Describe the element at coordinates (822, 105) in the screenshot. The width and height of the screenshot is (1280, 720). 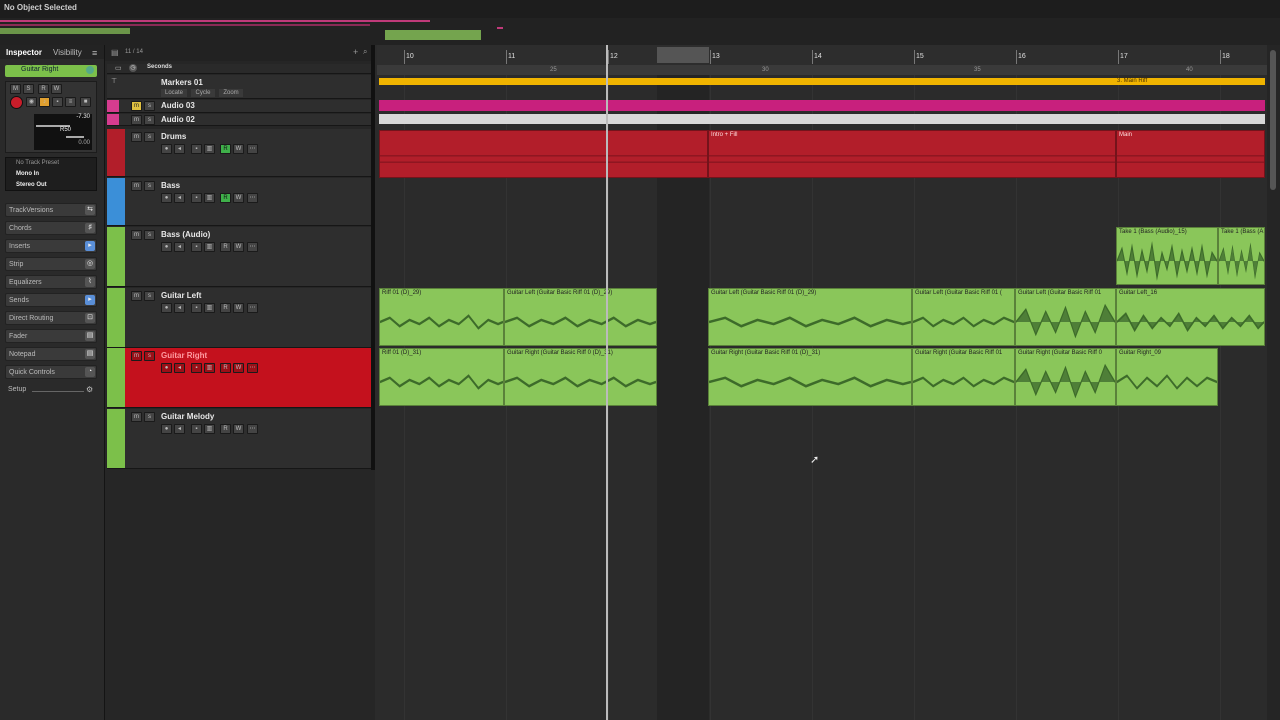
I see `audio-03-clip` at that location.